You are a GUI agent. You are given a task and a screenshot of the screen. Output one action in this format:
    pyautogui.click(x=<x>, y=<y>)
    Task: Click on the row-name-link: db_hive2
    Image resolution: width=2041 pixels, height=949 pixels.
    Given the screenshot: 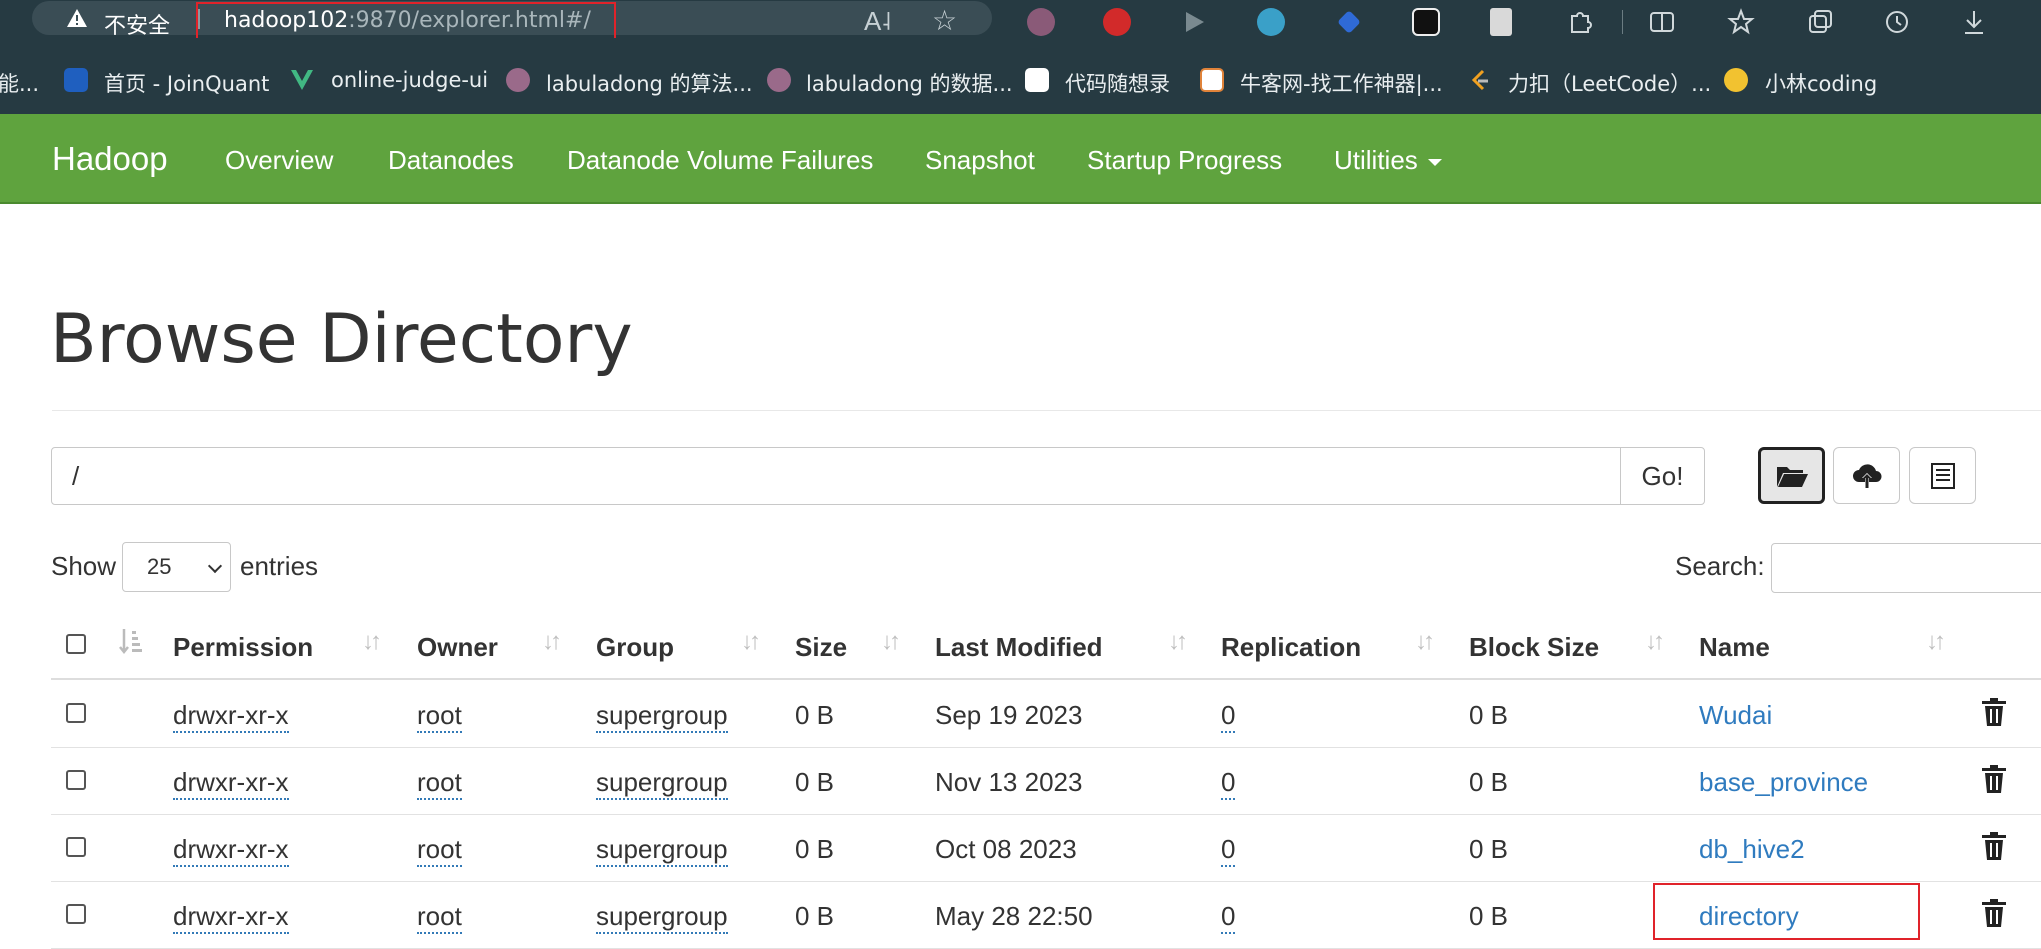 What is the action you would take?
    pyautogui.click(x=1752, y=849)
    